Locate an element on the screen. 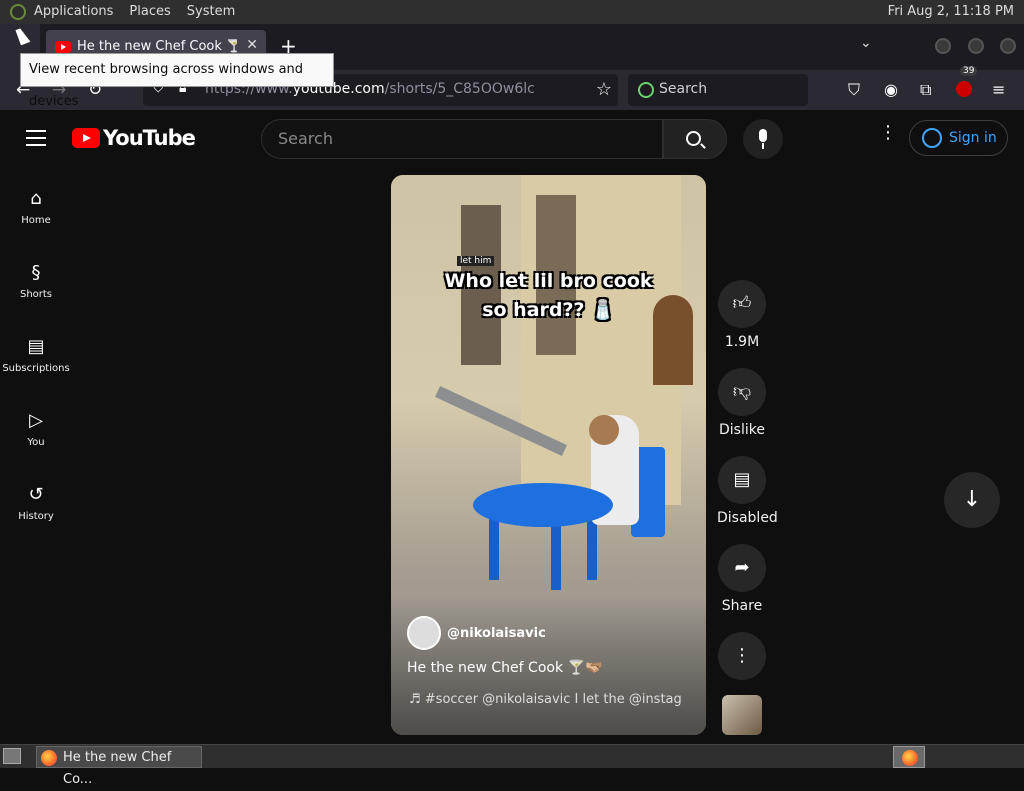  more-actions: ⋮ is located at coordinates (742, 659).